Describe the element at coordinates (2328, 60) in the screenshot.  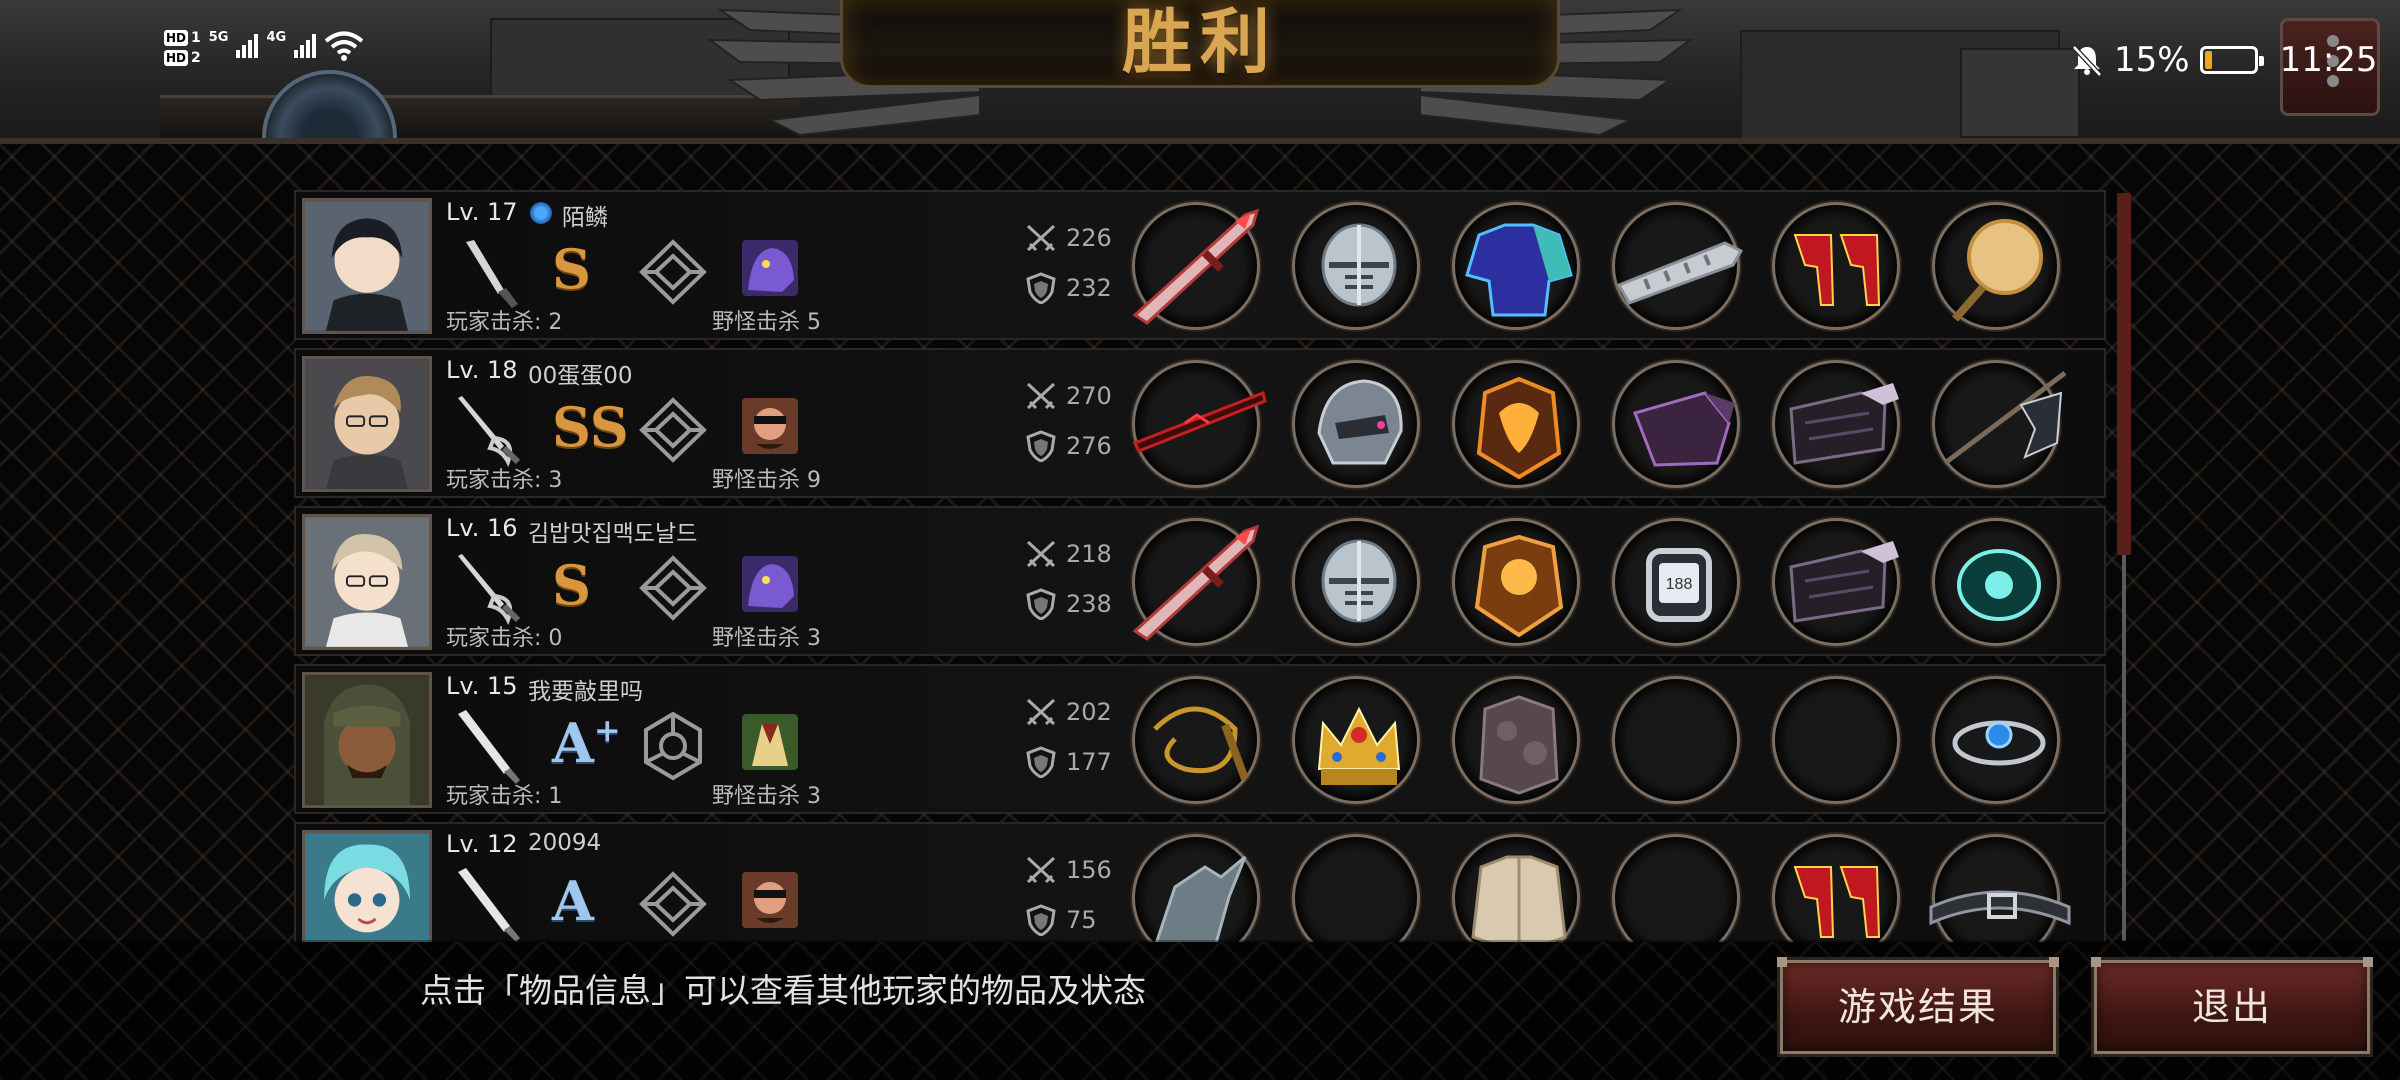
I see `clock: 11:25` at that location.